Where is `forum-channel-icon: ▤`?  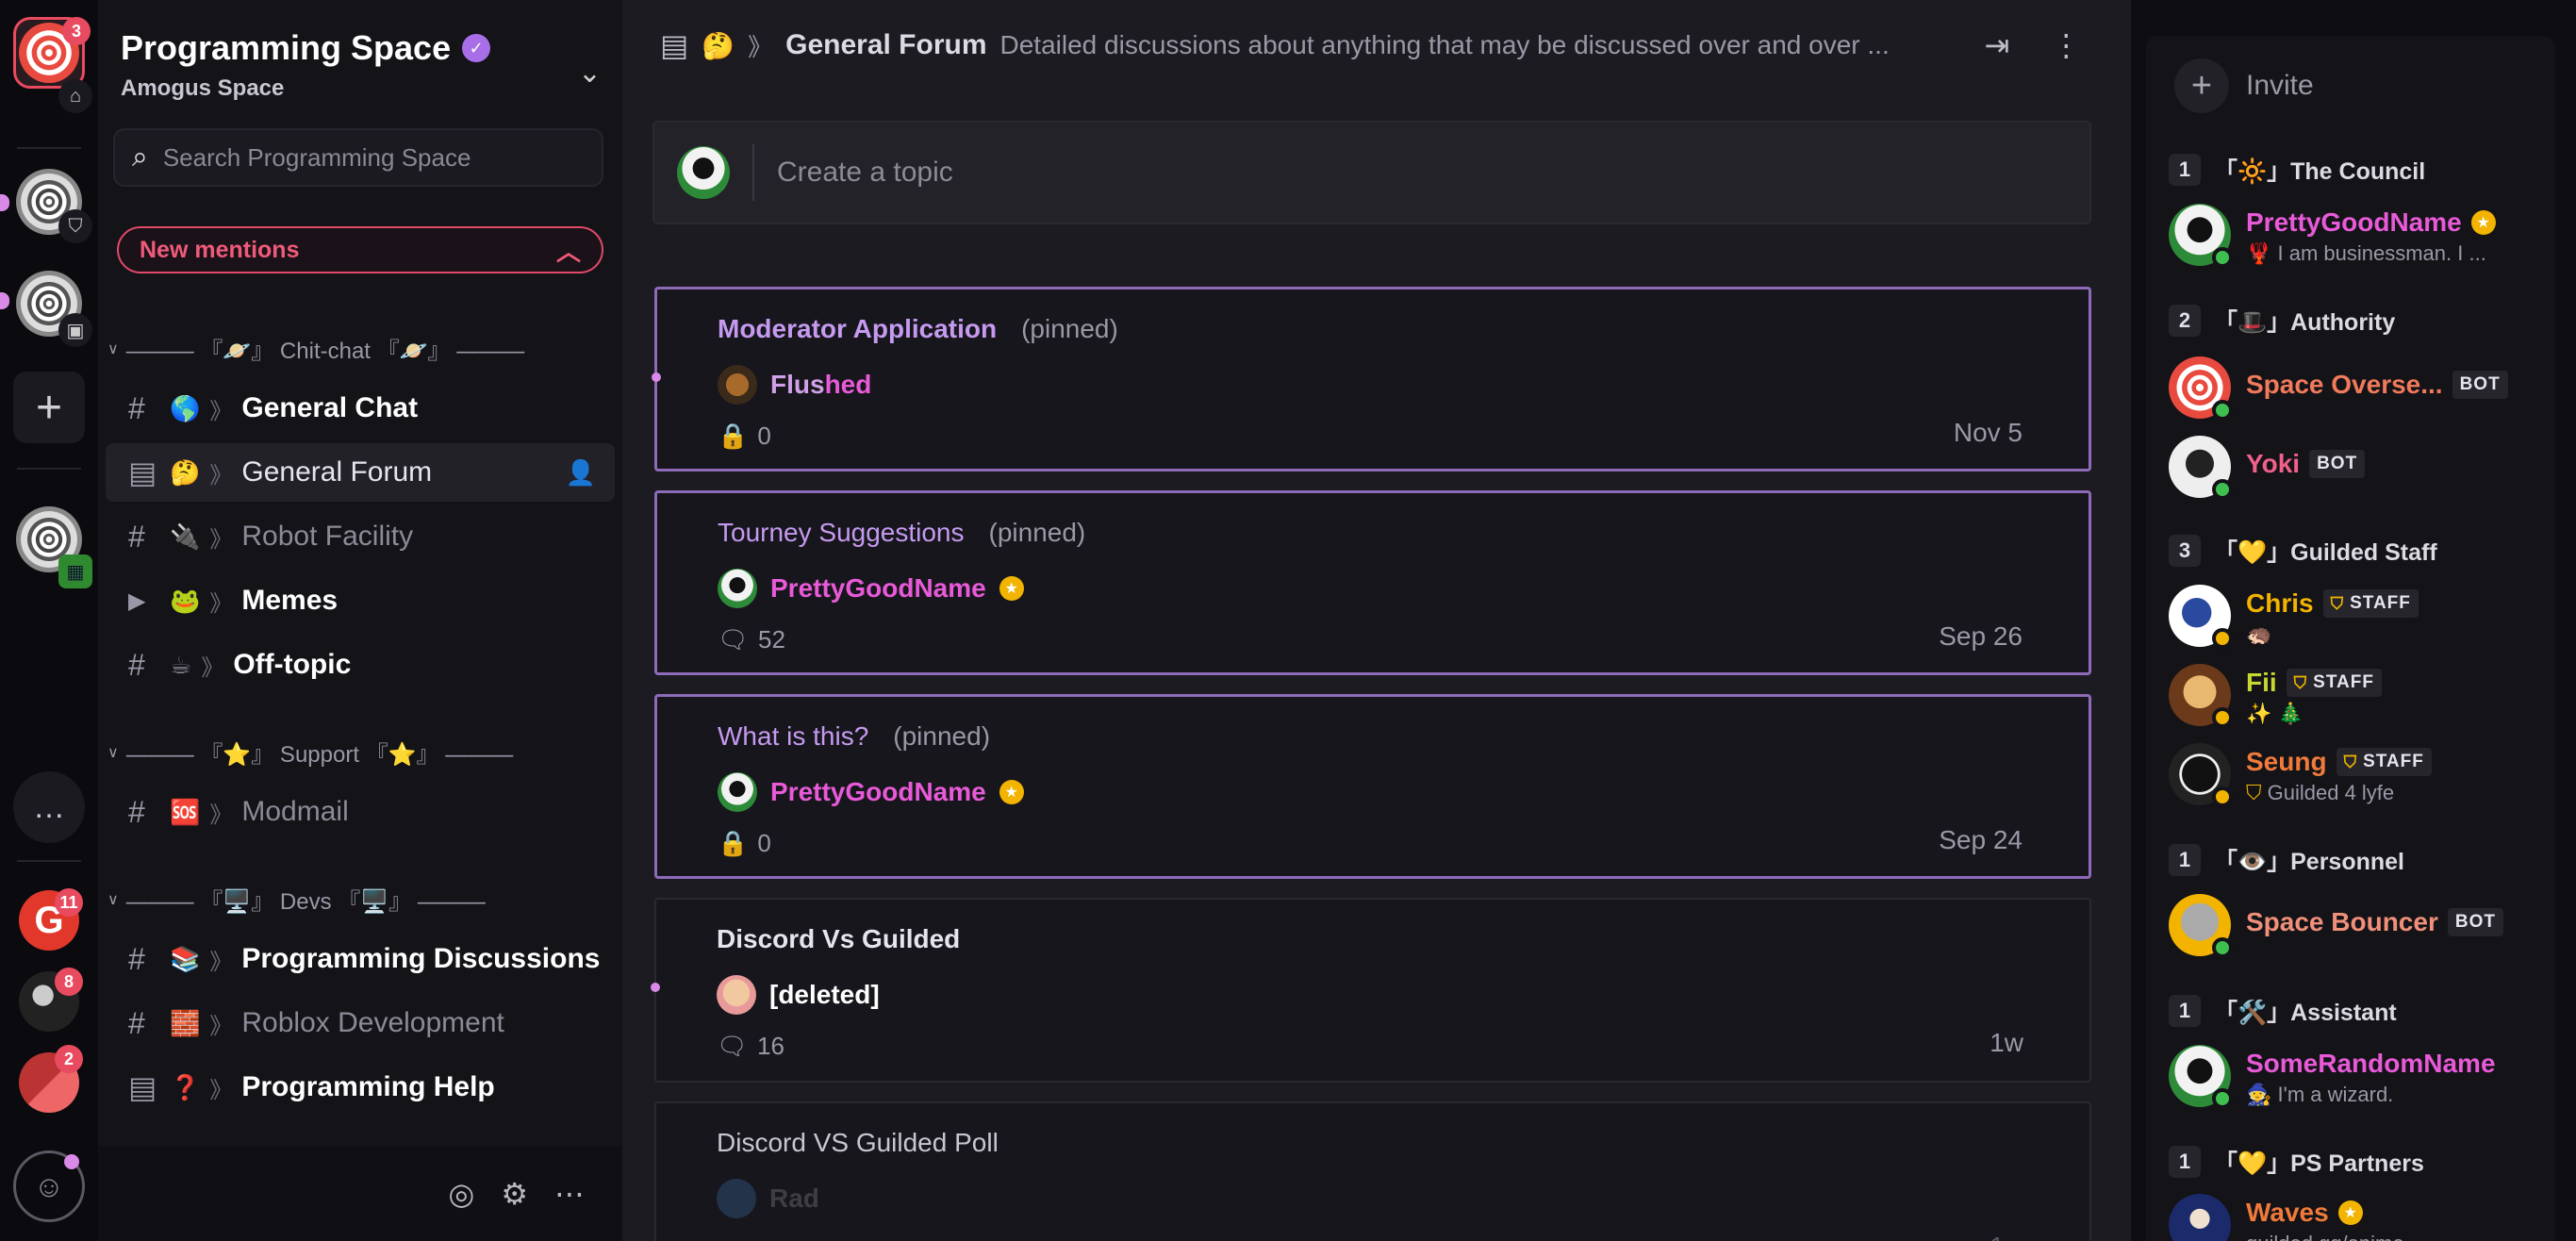 forum-channel-icon: ▤ is located at coordinates (142, 472).